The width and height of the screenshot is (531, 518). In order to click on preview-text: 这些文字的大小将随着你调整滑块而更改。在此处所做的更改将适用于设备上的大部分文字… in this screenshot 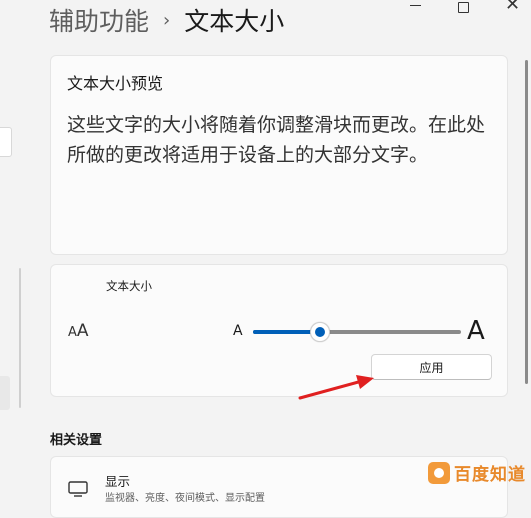, I will do `click(276, 140)`.